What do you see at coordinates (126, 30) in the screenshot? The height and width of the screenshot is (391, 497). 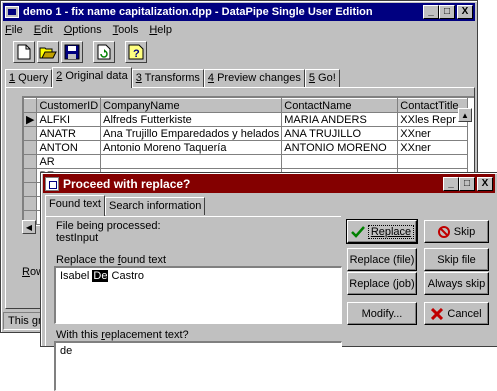 I see `menu-tools: Tools` at bounding box center [126, 30].